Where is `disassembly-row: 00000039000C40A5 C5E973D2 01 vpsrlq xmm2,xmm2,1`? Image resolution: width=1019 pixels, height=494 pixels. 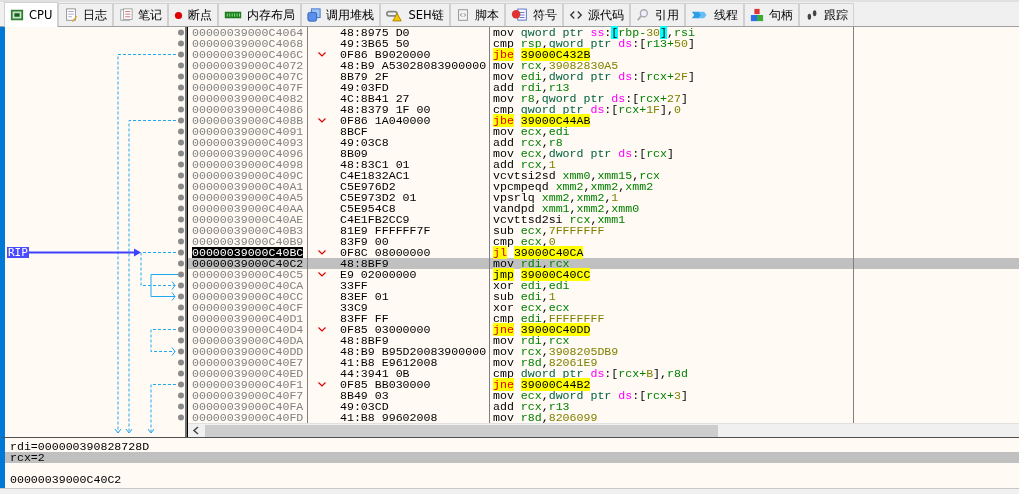
disassembly-row: 00000039000C40A5 C5E973D2 01 vpsrlq xmm2,xmm2,1 is located at coordinates (603, 197).